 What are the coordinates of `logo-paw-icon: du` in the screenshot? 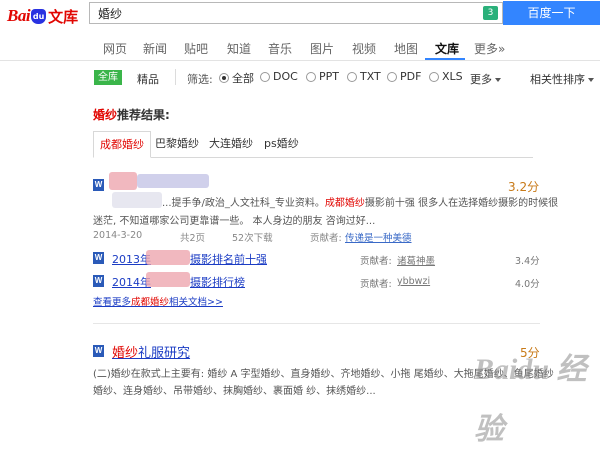 It's located at (39, 16).